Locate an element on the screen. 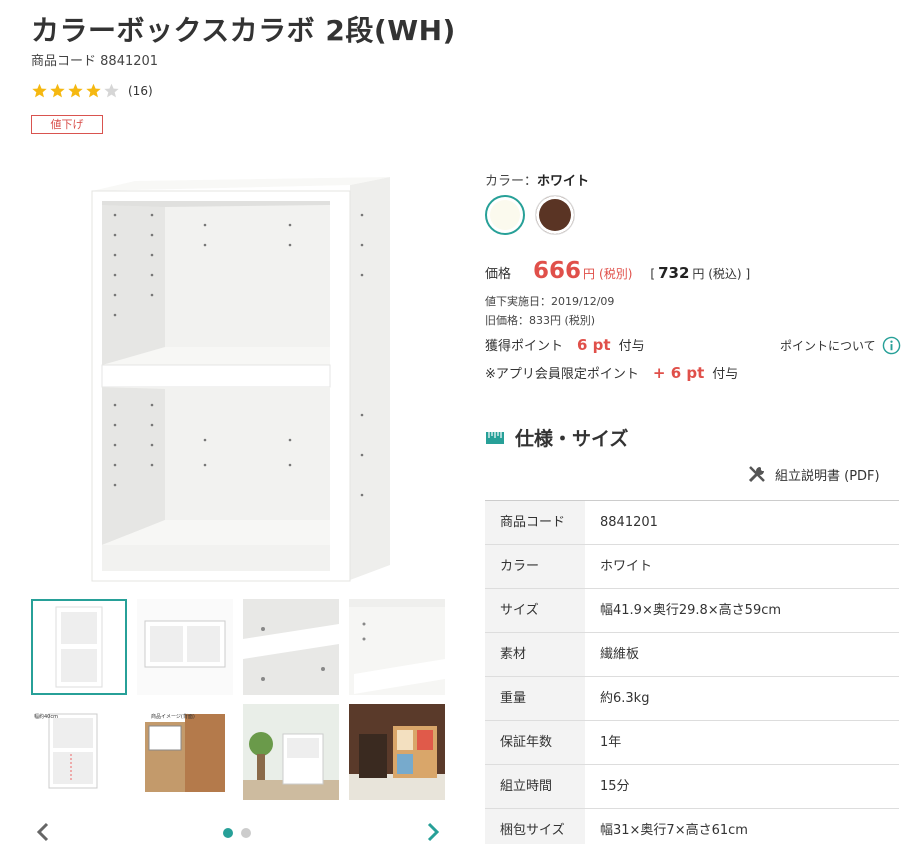  chevron-left-icon is located at coordinates (43, 832).